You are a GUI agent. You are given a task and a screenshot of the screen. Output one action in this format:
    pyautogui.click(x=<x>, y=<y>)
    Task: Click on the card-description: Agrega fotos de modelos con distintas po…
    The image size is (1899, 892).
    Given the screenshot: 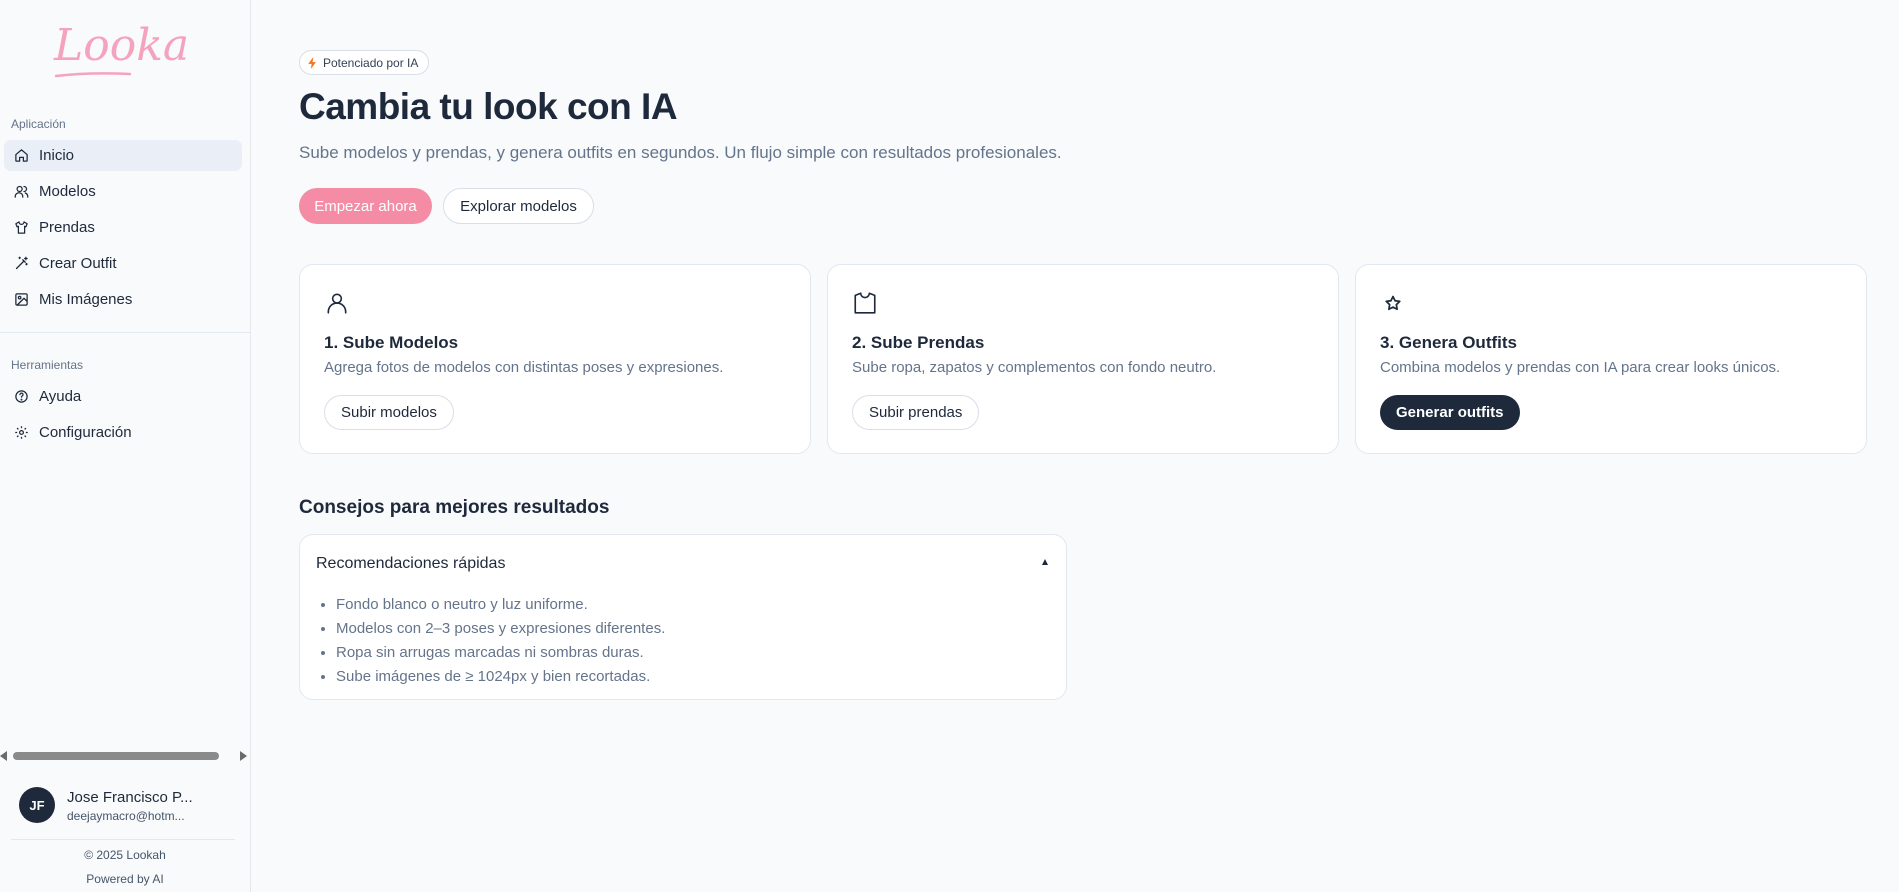 What is the action you would take?
    pyautogui.click(x=524, y=367)
    